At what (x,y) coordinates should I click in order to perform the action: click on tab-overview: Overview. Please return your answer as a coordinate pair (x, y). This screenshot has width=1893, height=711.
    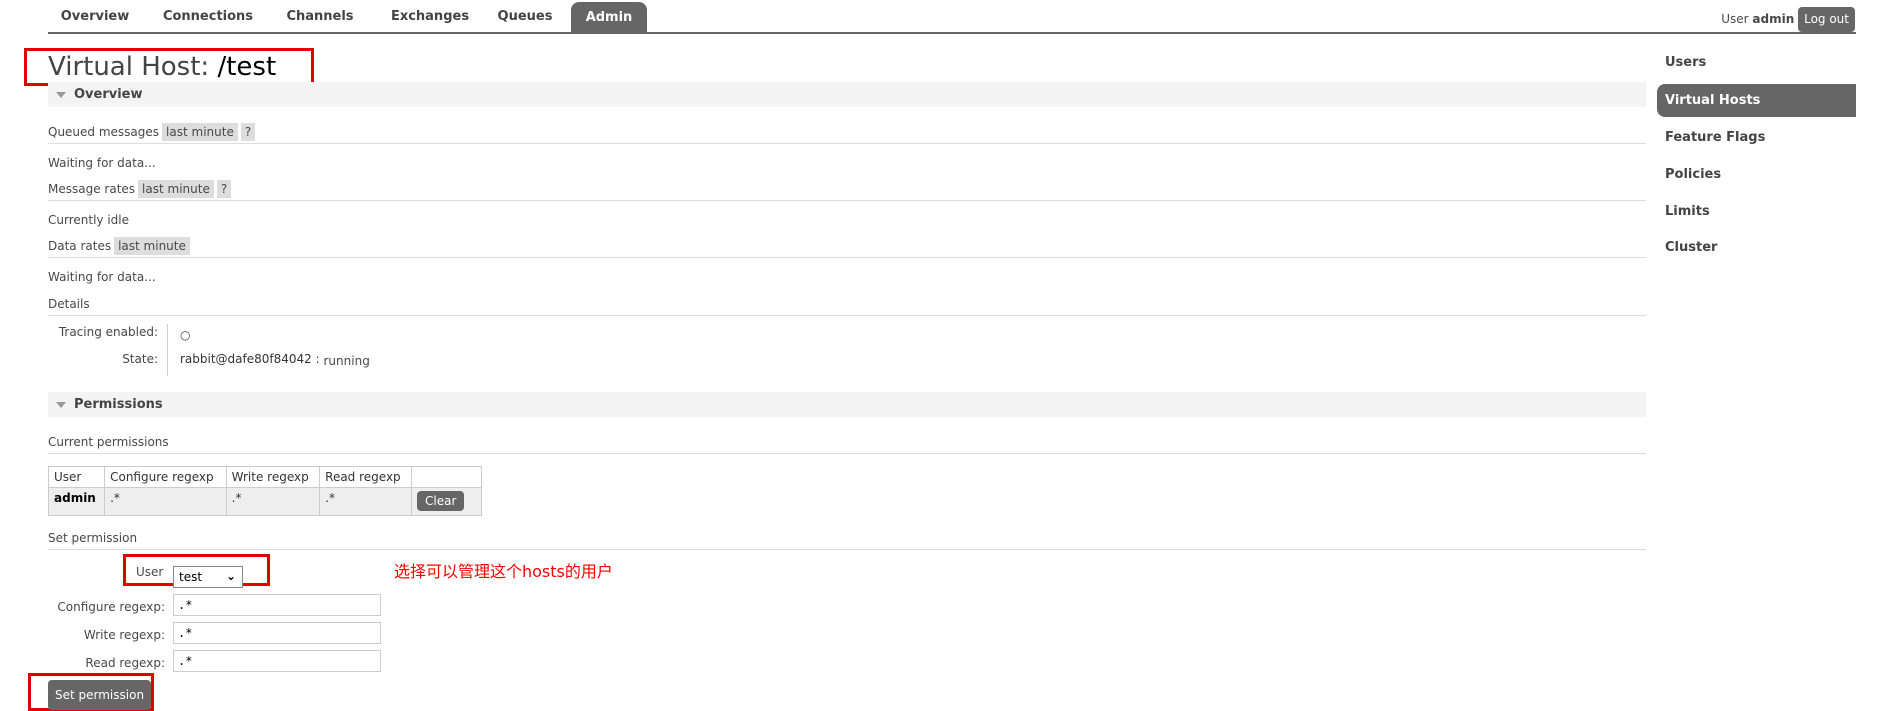
    Looking at the image, I should click on (95, 16).